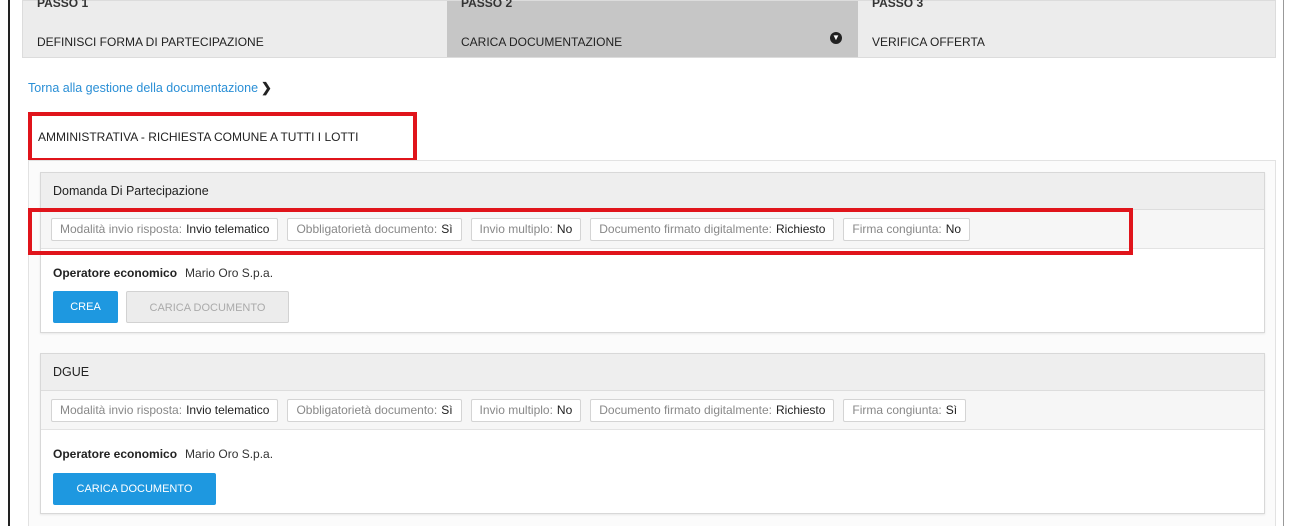 This screenshot has width=1290, height=526. I want to click on back-link-label: Torna alla gestione della documentazione, so click(143, 88).